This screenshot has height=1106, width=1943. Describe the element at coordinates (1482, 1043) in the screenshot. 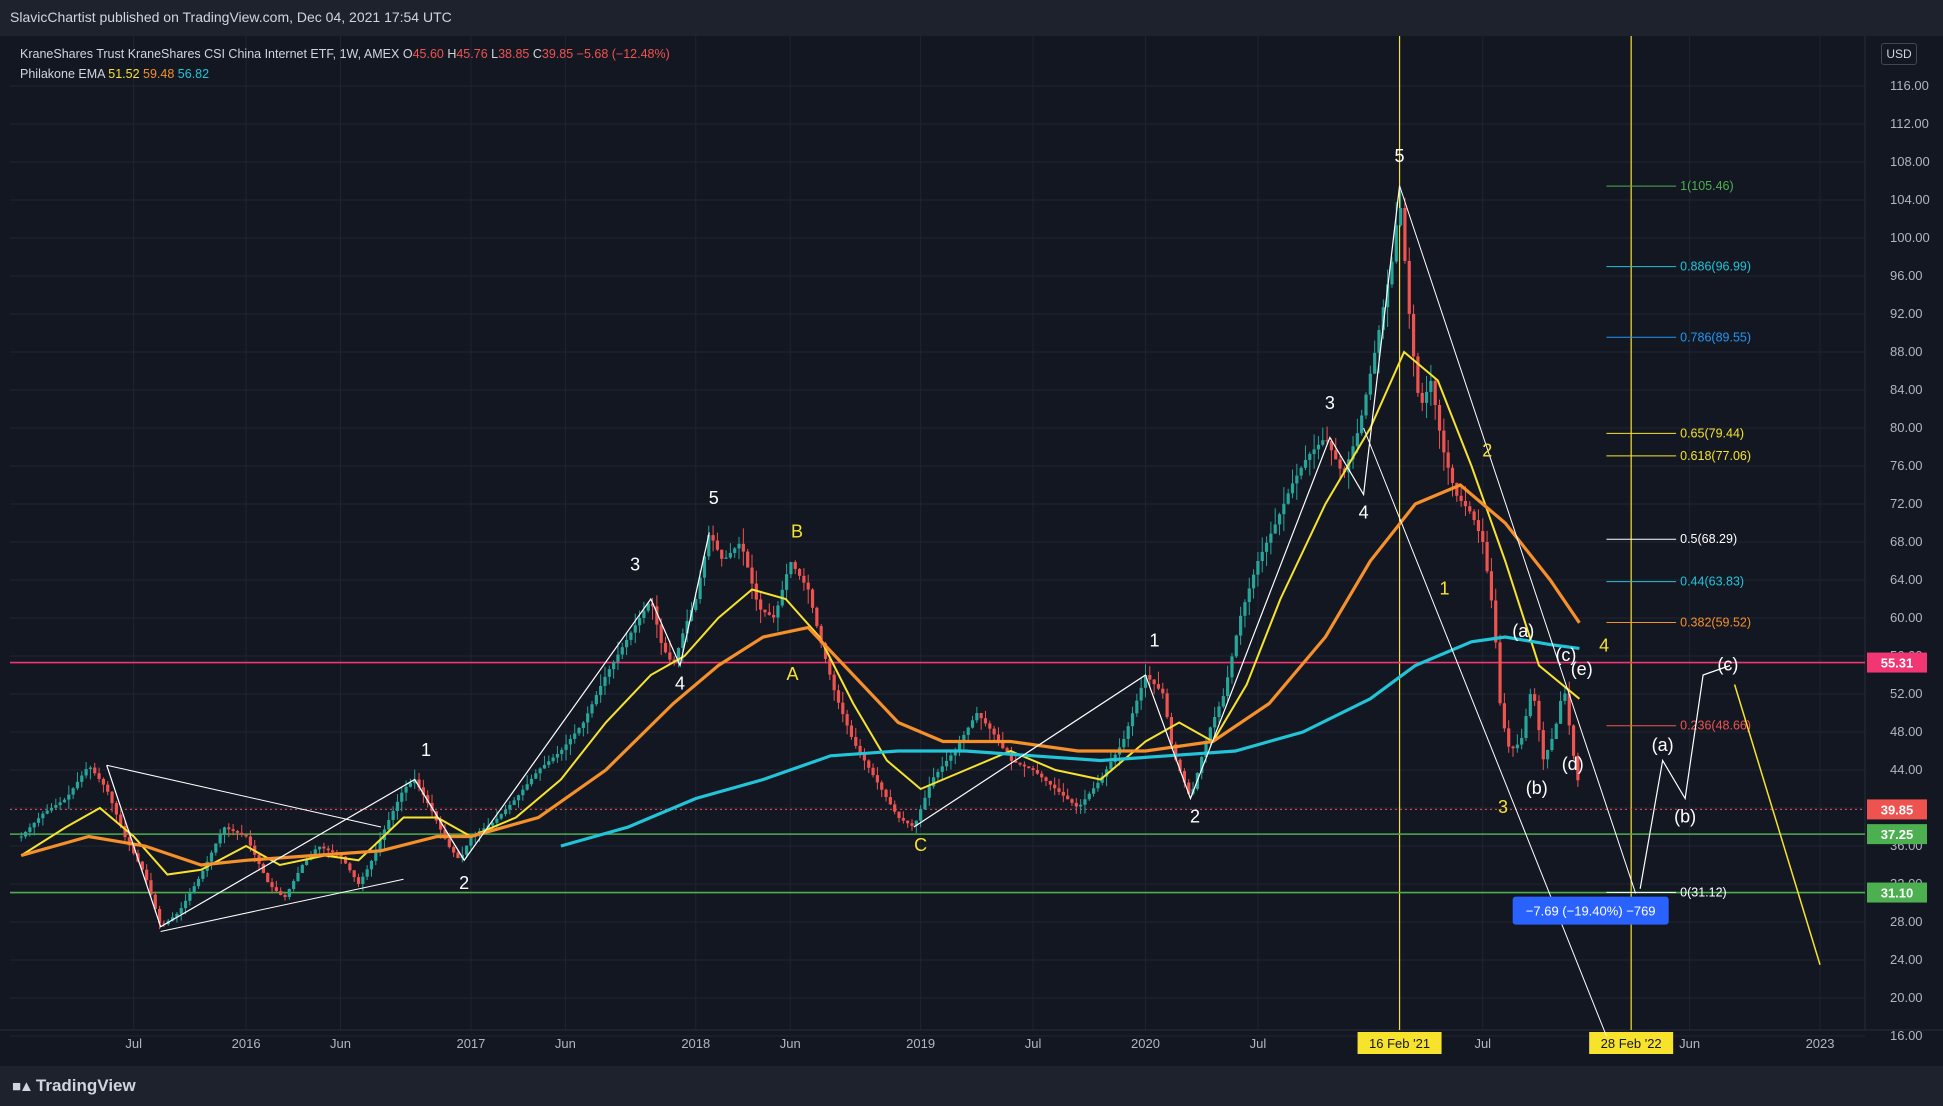

I see `x-tick-label: Jul` at that location.